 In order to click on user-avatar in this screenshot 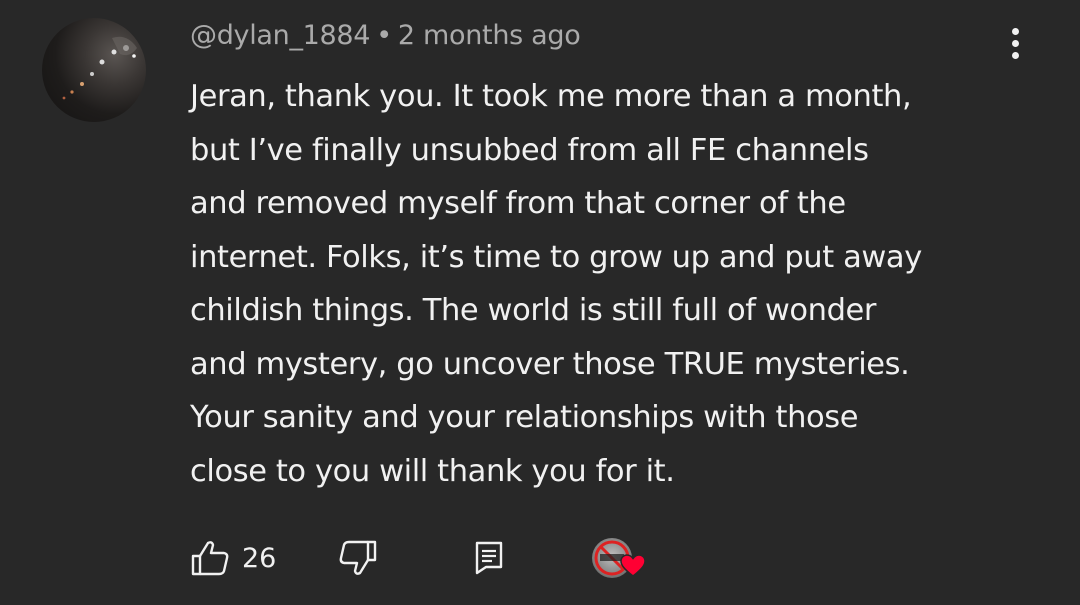, I will do `click(94, 70)`.